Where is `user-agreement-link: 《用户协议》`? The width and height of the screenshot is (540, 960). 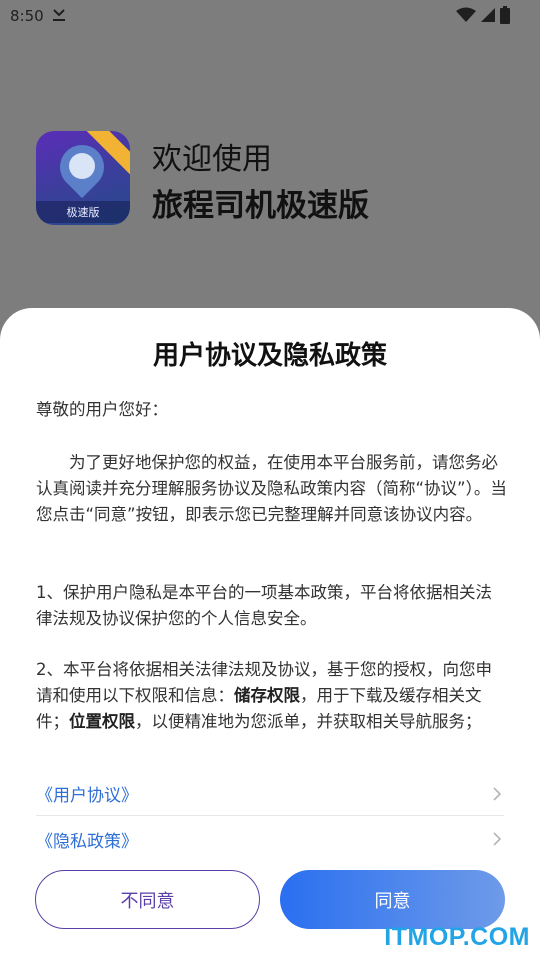 user-agreement-link: 《用户协议》 is located at coordinates (270, 794).